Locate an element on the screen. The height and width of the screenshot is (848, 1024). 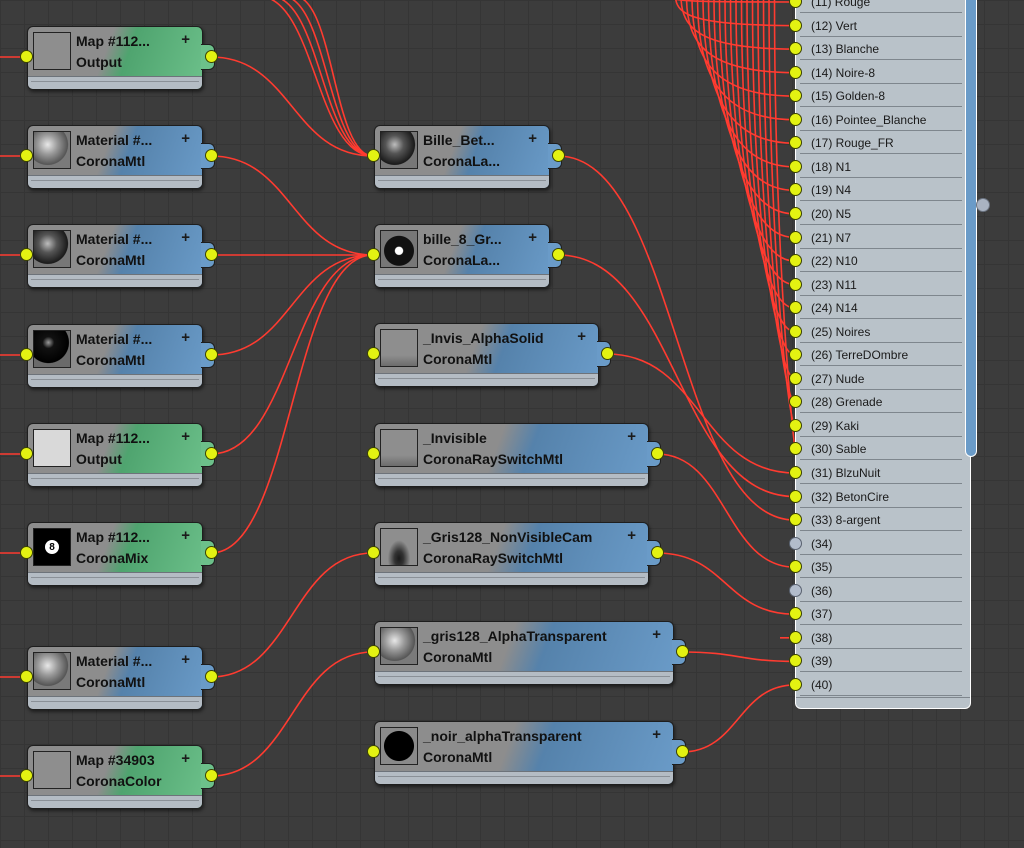
material-slot-row: (29) Kaki is located at coordinates (881, 425).